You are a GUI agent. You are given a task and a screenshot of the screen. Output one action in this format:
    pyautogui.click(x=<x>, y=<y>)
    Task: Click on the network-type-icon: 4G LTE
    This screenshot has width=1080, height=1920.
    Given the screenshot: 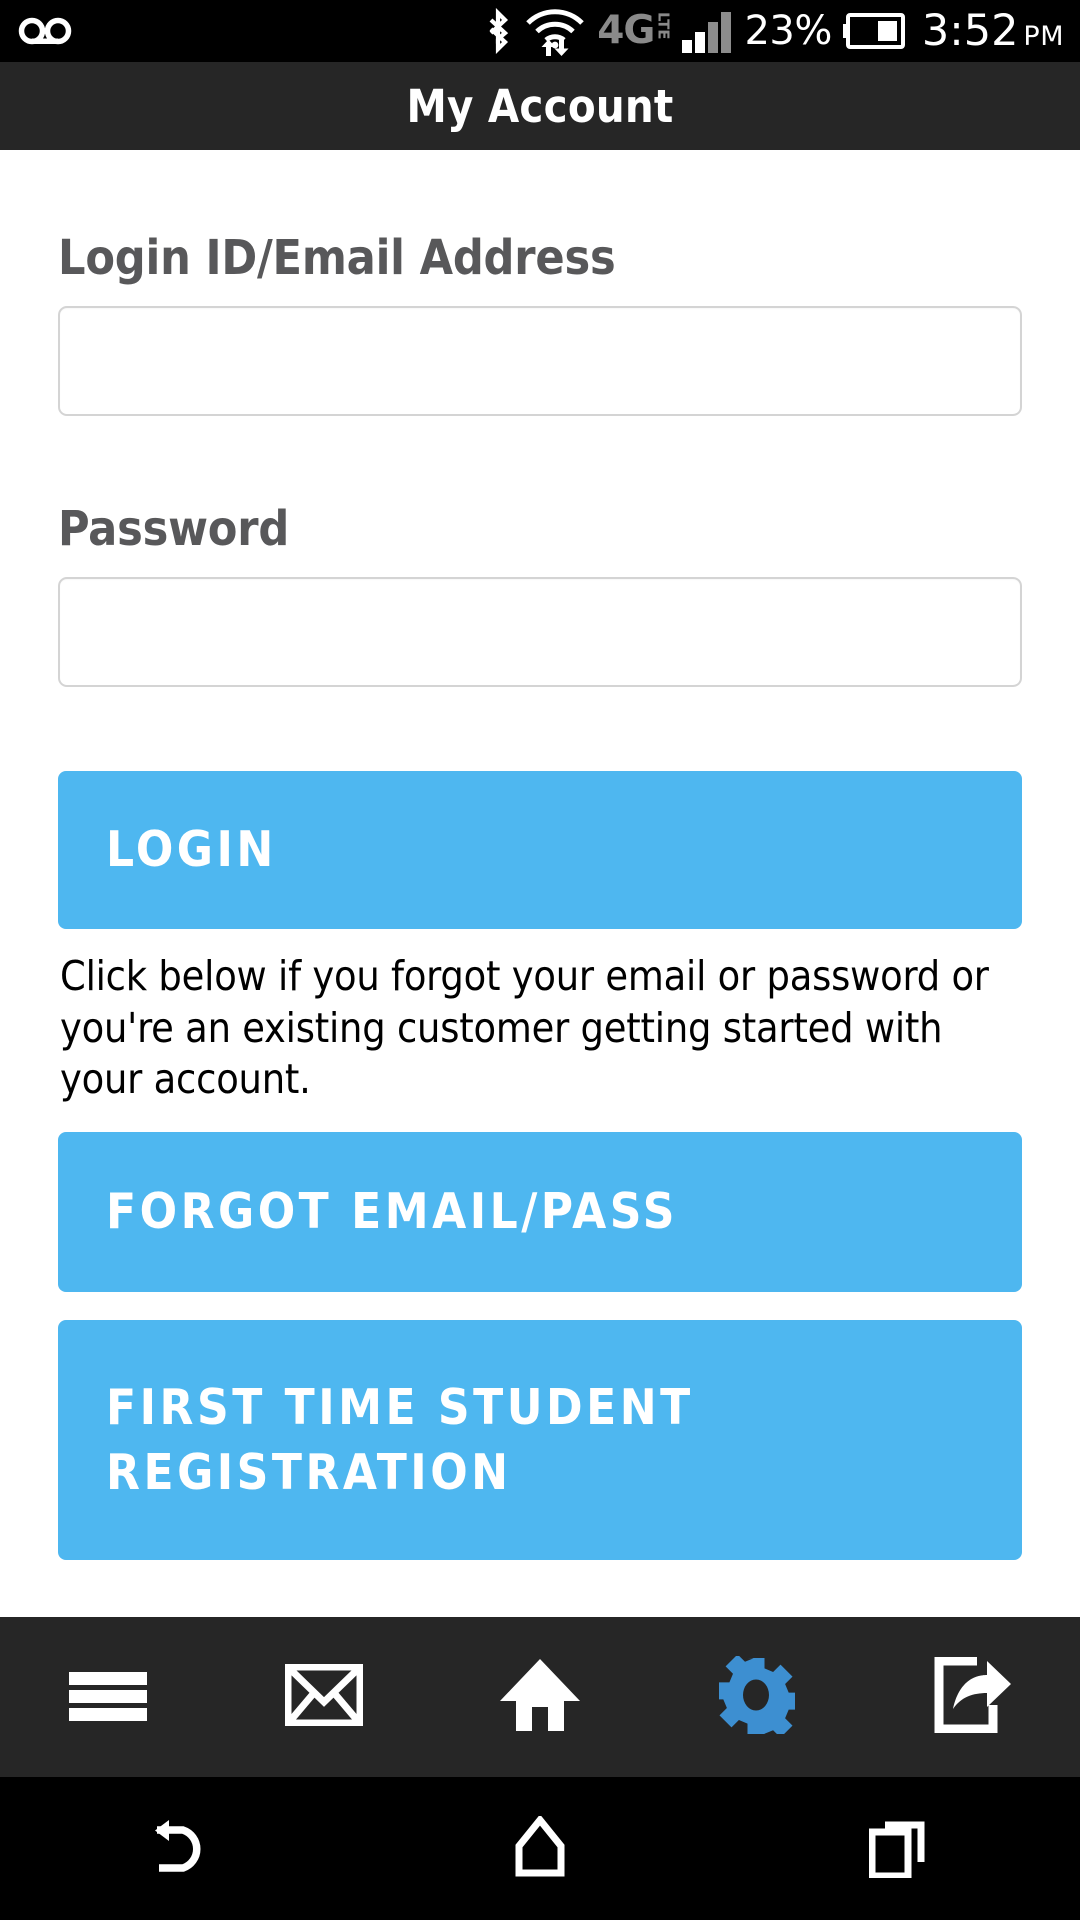 What is the action you would take?
    pyautogui.click(x=635, y=31)
    